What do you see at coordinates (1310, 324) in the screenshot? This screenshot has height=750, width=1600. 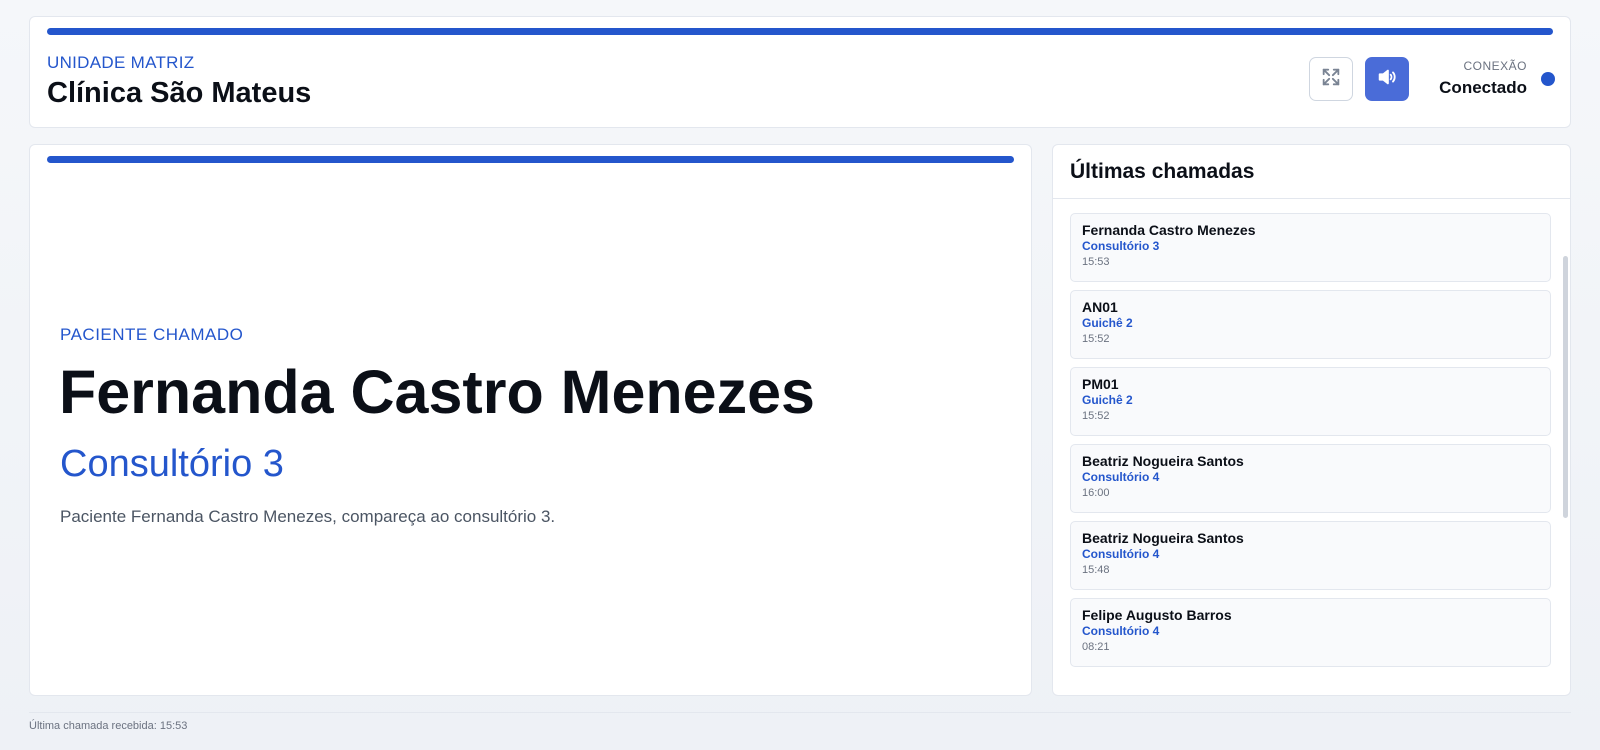 I see `recent-call-item: AN01 Guichê 2 15:52` at bounding box center [1310, 324].